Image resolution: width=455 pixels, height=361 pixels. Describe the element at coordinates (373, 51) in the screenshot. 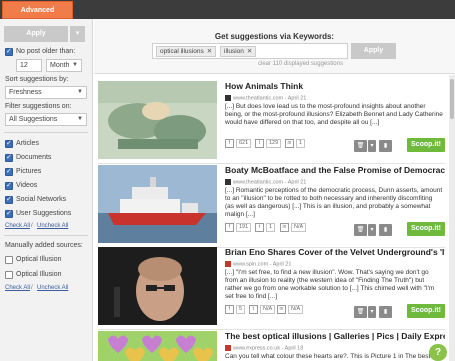

I see `keywords-apply-button: Apply` at that location.